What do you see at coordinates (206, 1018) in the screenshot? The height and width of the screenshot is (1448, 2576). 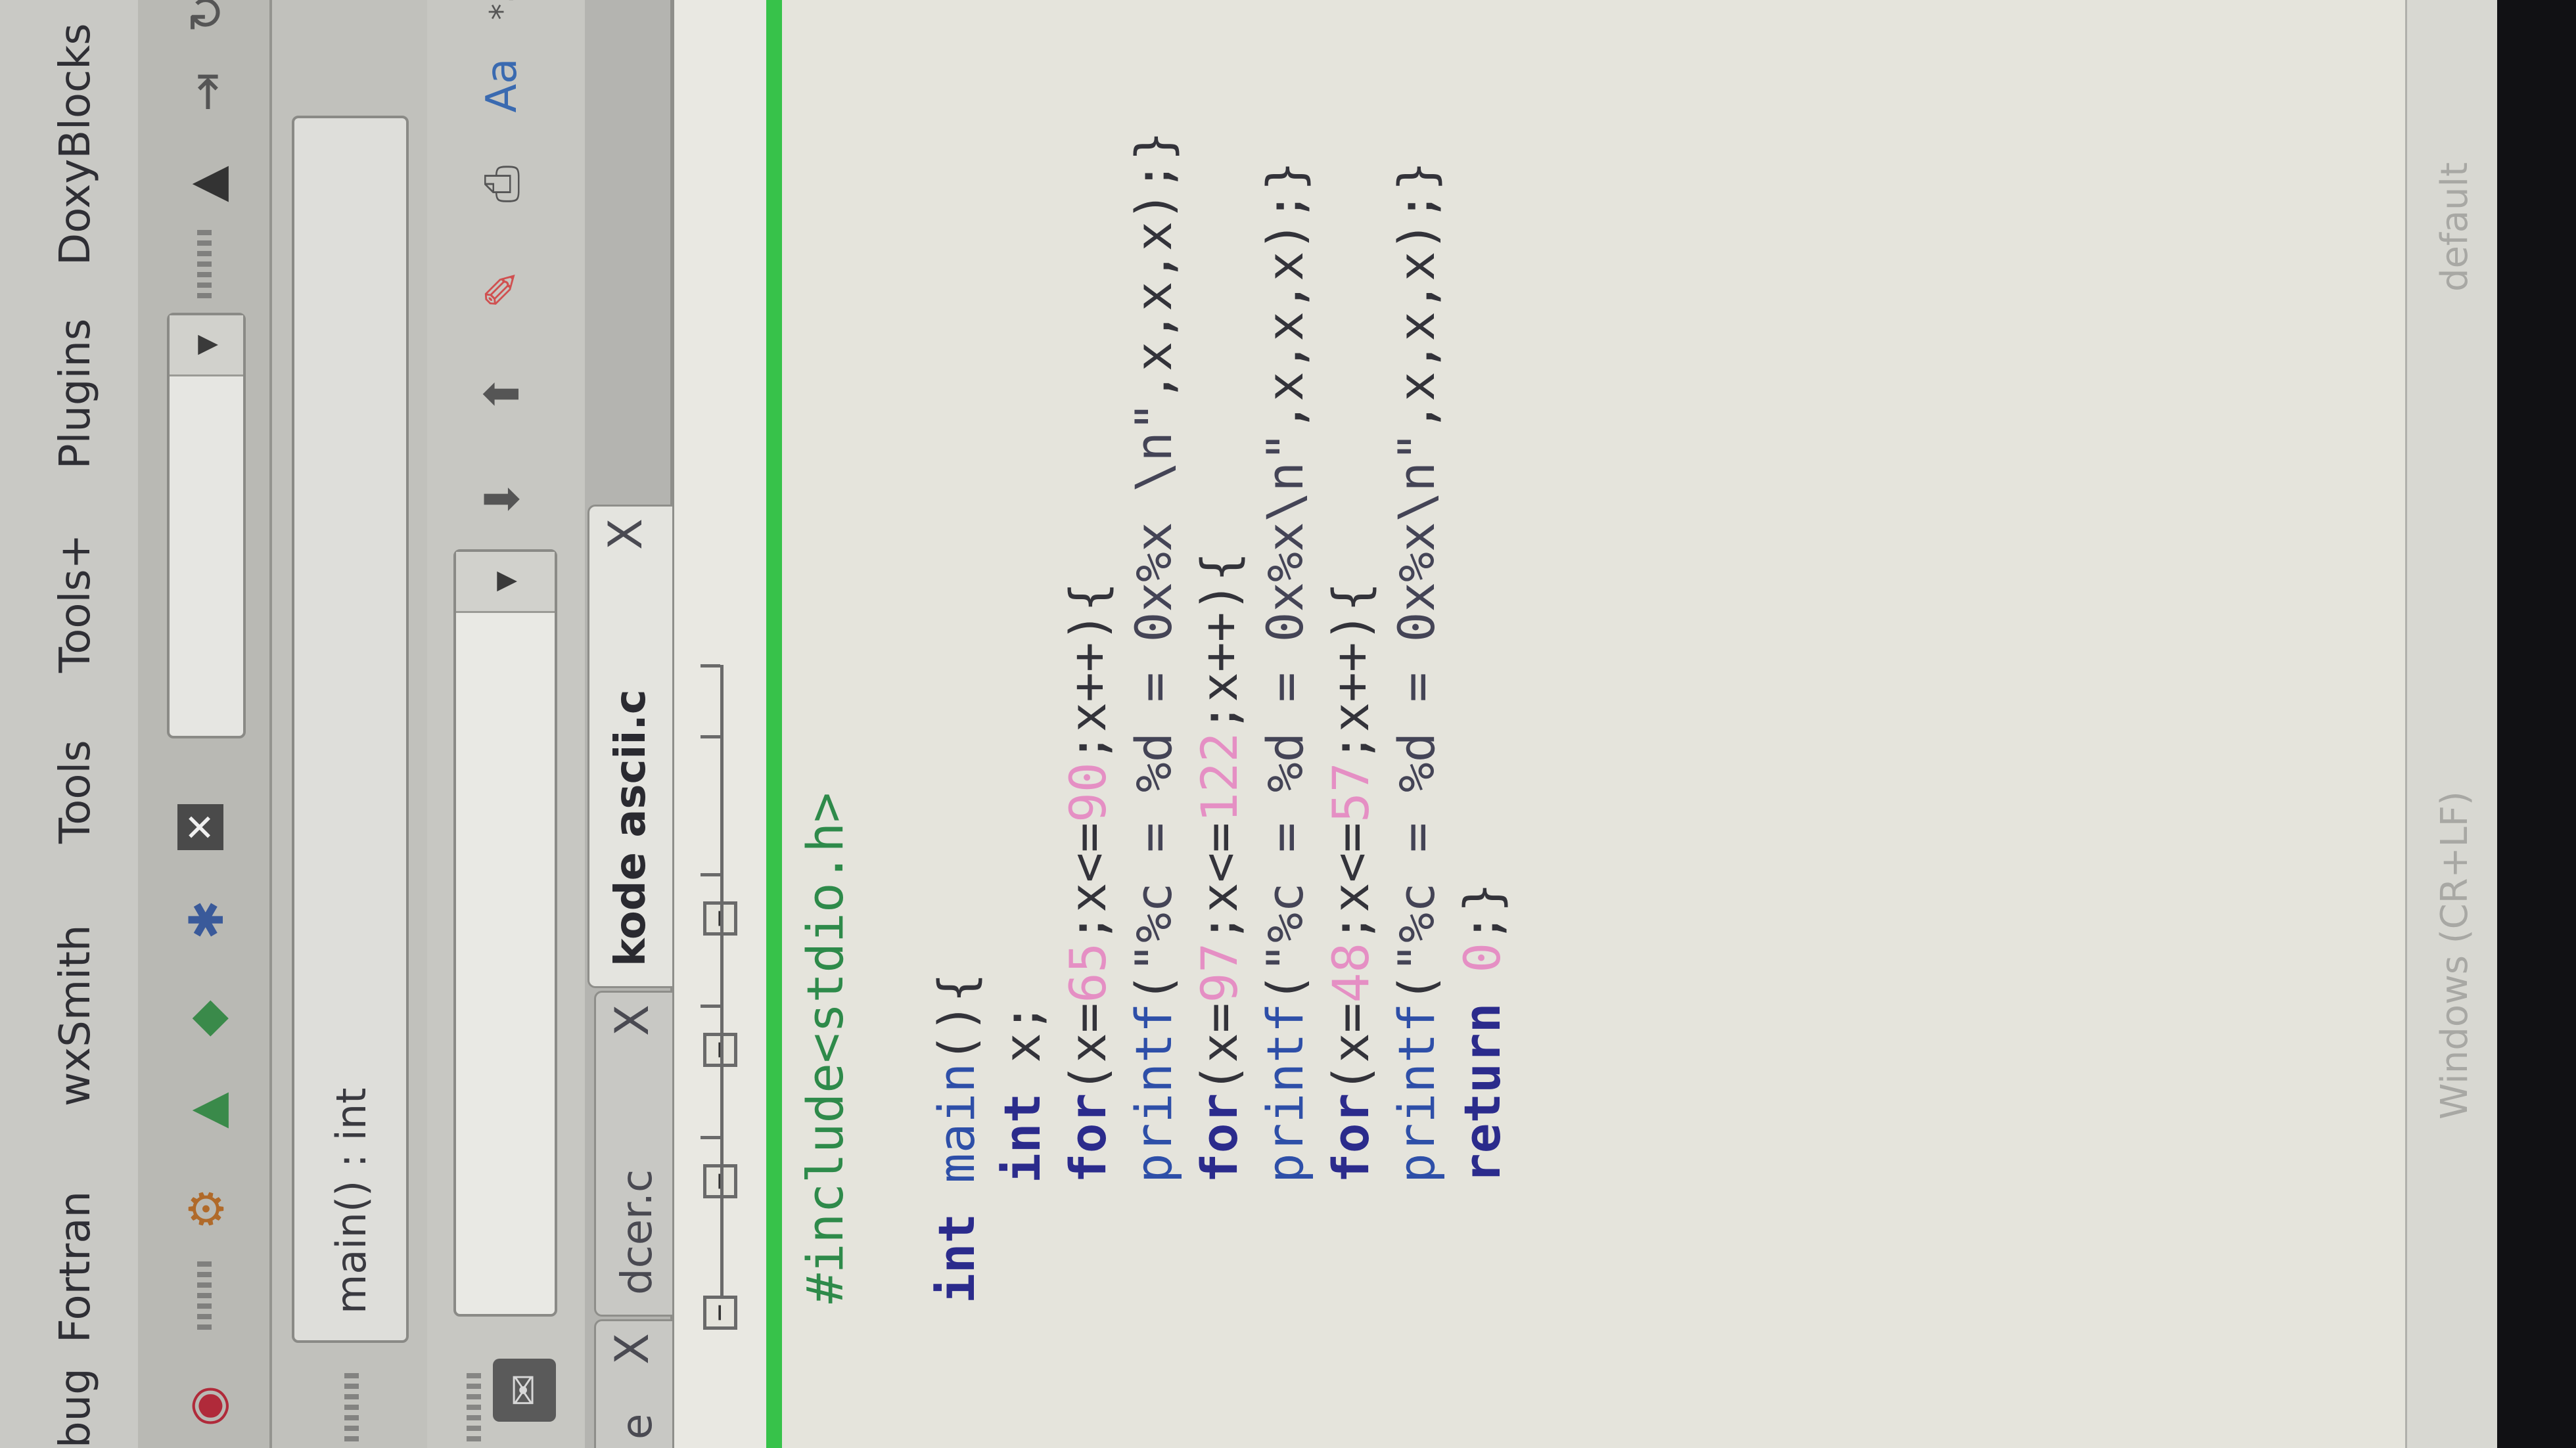 I see `build-run-icon: ◆` at bounding box center [206, 1018].